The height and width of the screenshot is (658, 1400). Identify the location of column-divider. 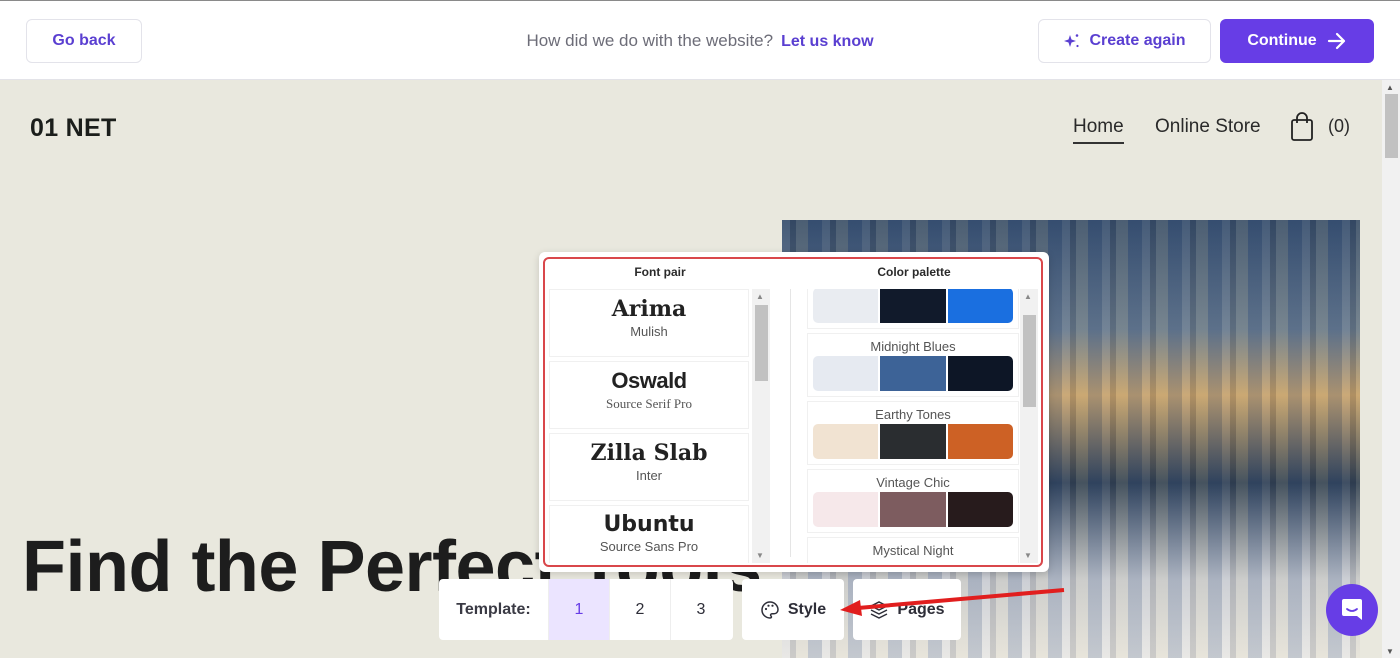
(790, 423).